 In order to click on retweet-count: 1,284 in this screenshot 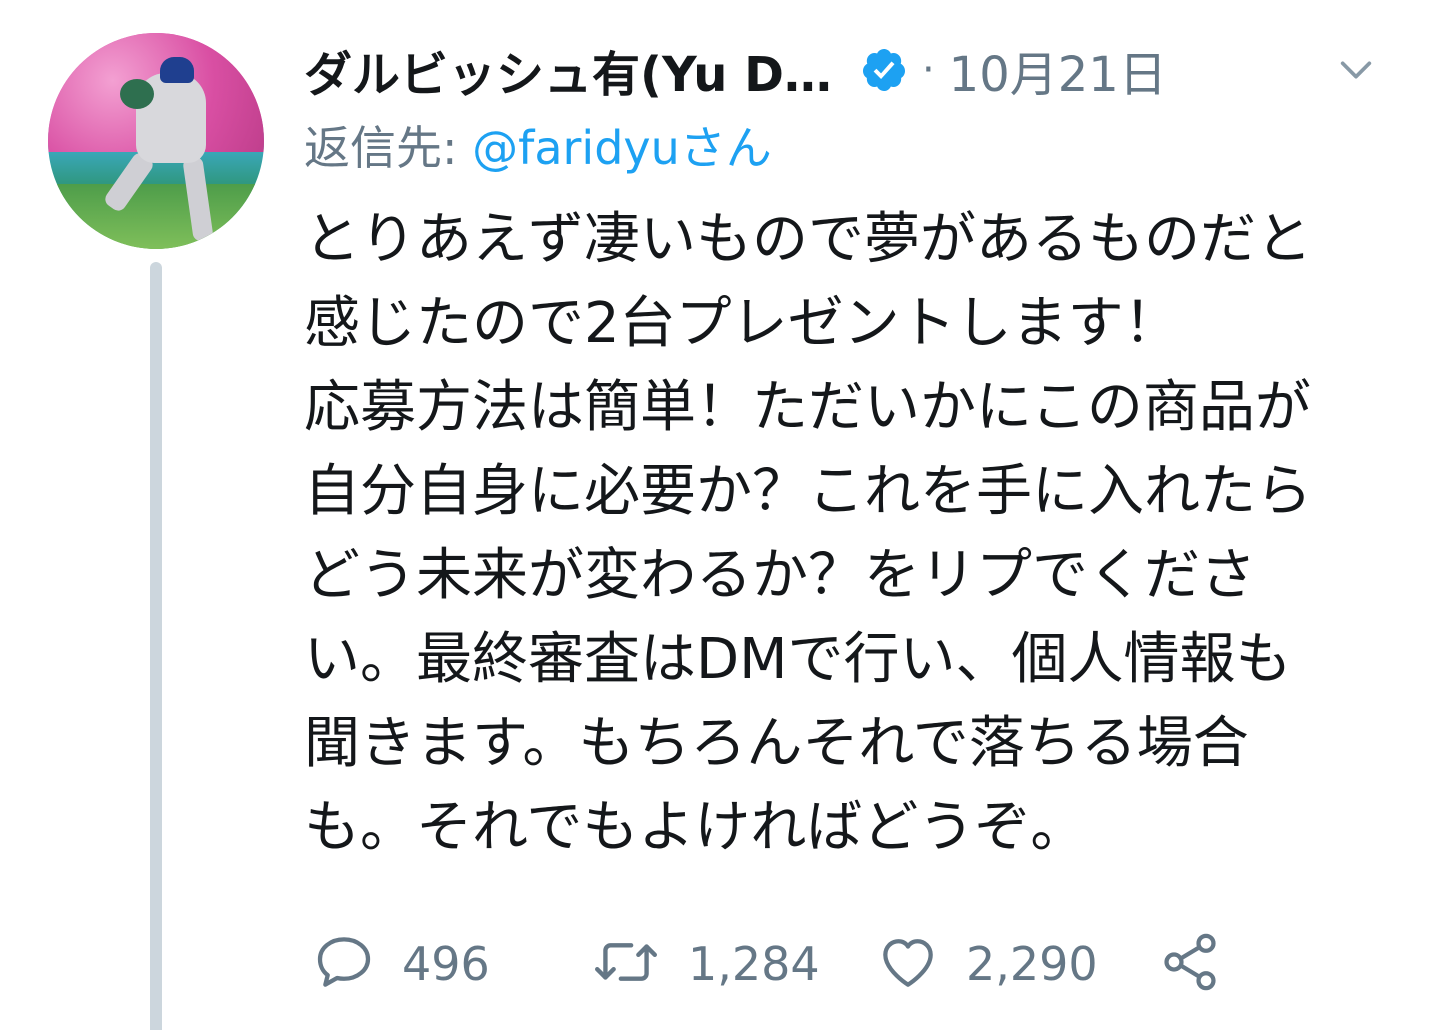, I will do `click(754, 964)`.